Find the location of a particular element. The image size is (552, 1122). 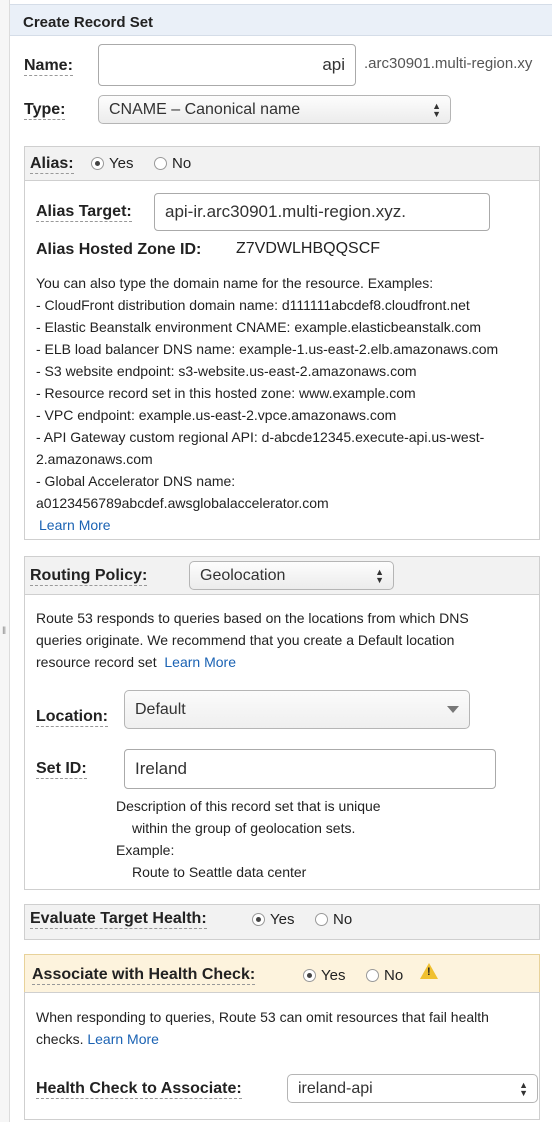

health-check-associate-select: ireland-api ▲ ▼ is located at coordinates (412, 1088).